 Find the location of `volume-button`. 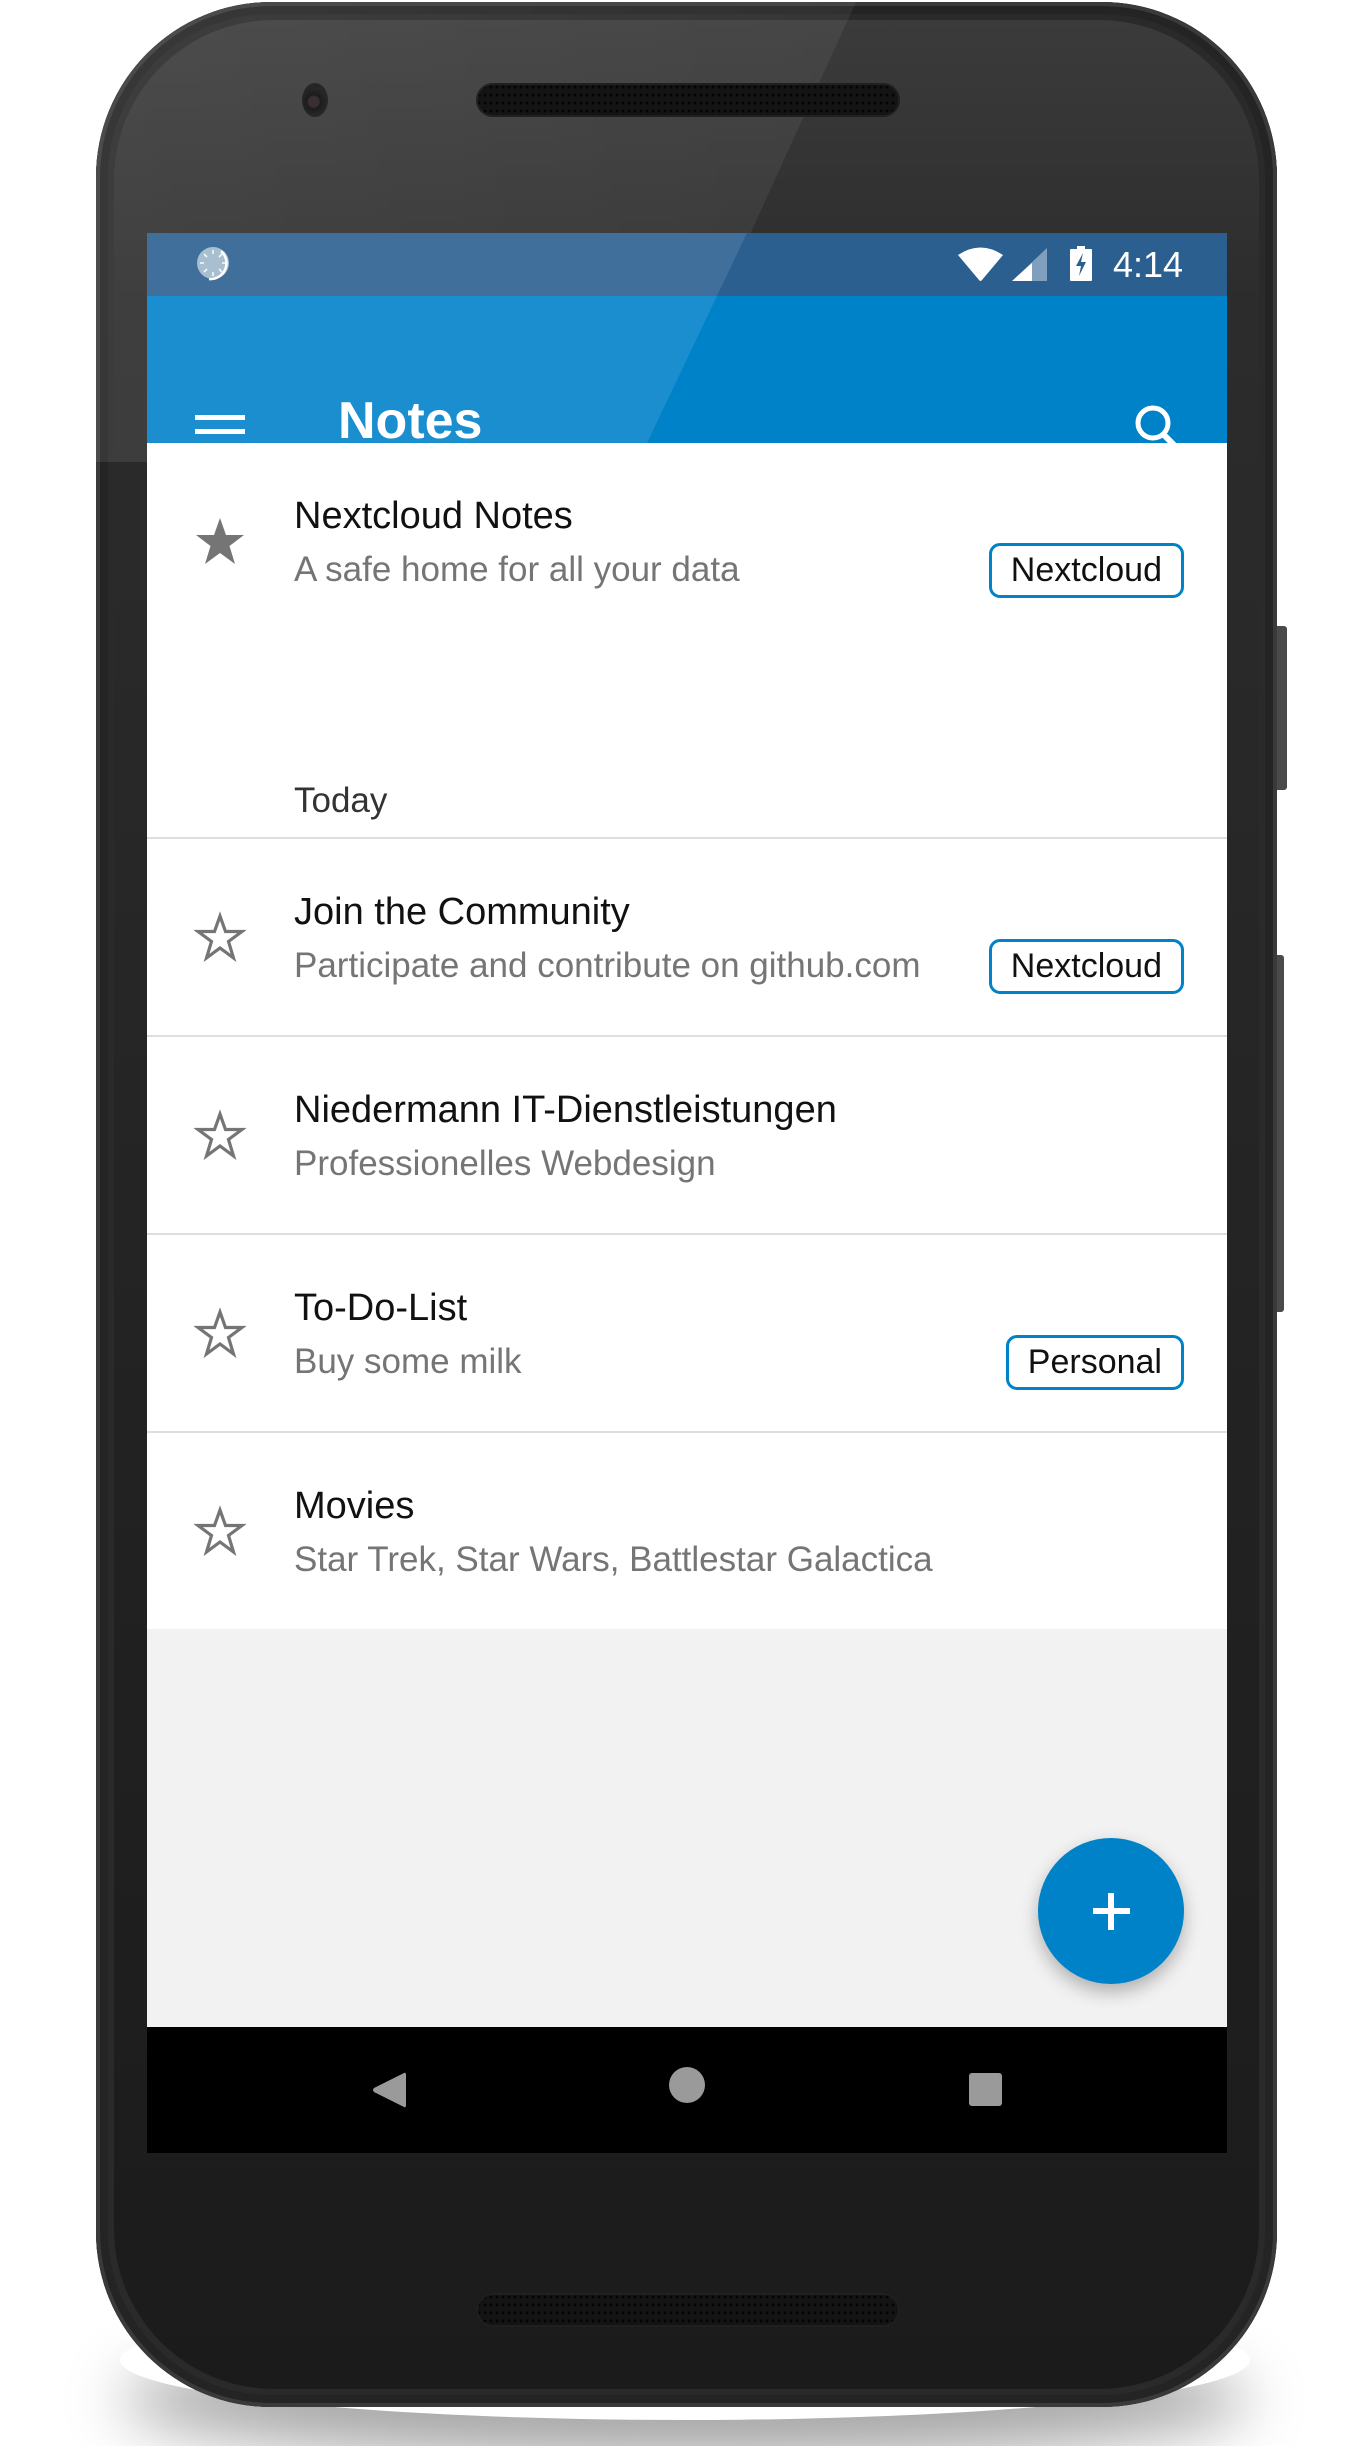

volume-button is located at coordinates (1280, 1133).